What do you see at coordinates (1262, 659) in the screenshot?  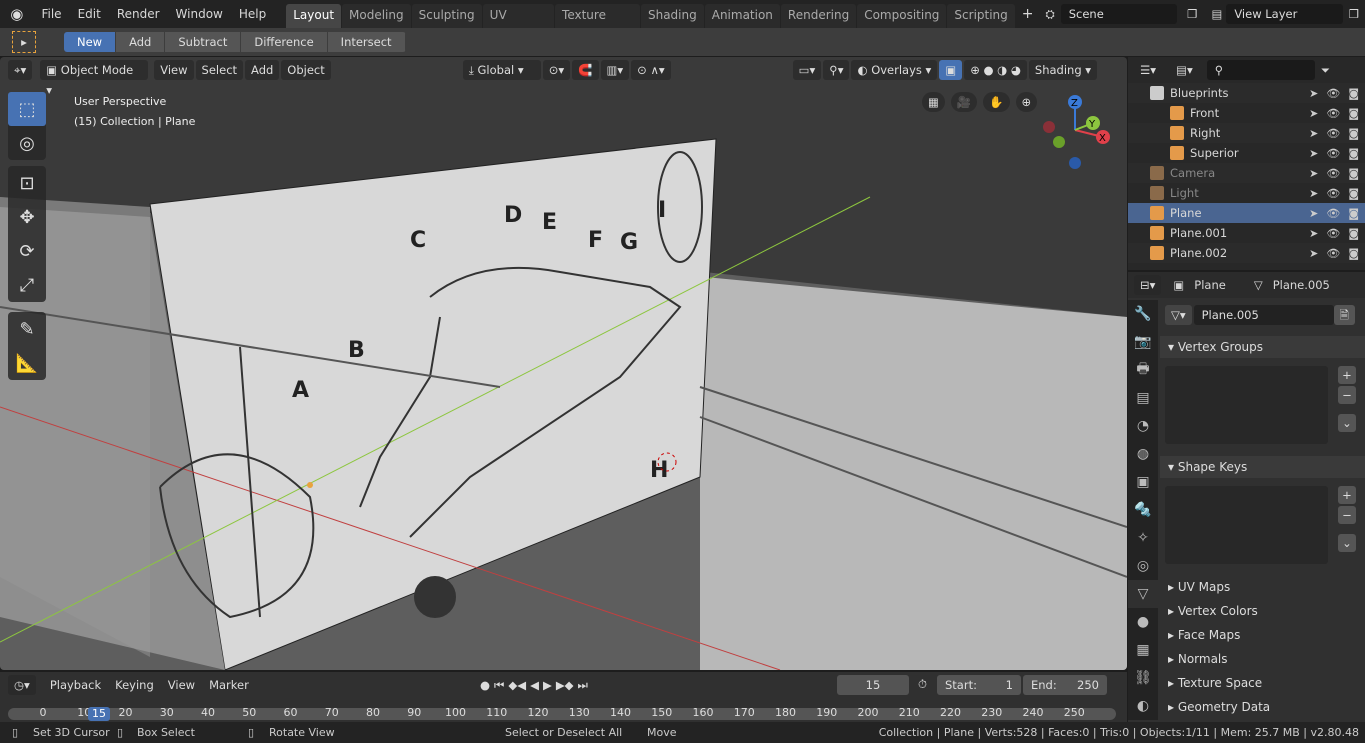 I see `panel-normals: ▸ Normals` at bounding box center [1262, 659].